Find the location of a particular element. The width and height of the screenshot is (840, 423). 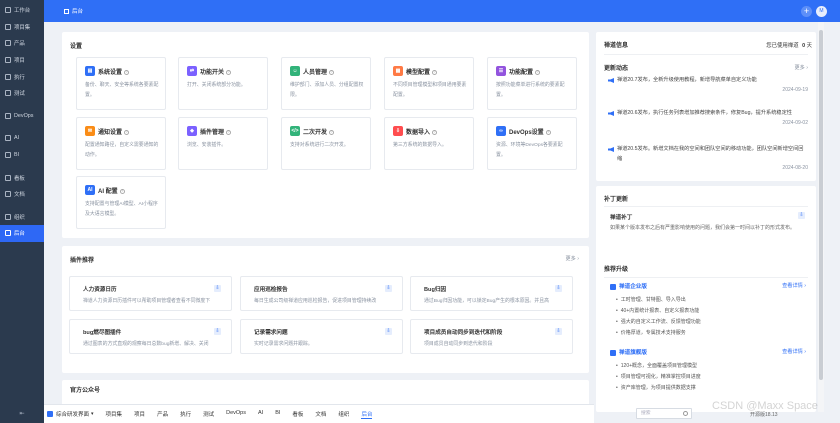

settings-card-0: ▤ 系统设置? 备份、聊天、安全等系统各要素配置。 is located at coordinates (121, 83).